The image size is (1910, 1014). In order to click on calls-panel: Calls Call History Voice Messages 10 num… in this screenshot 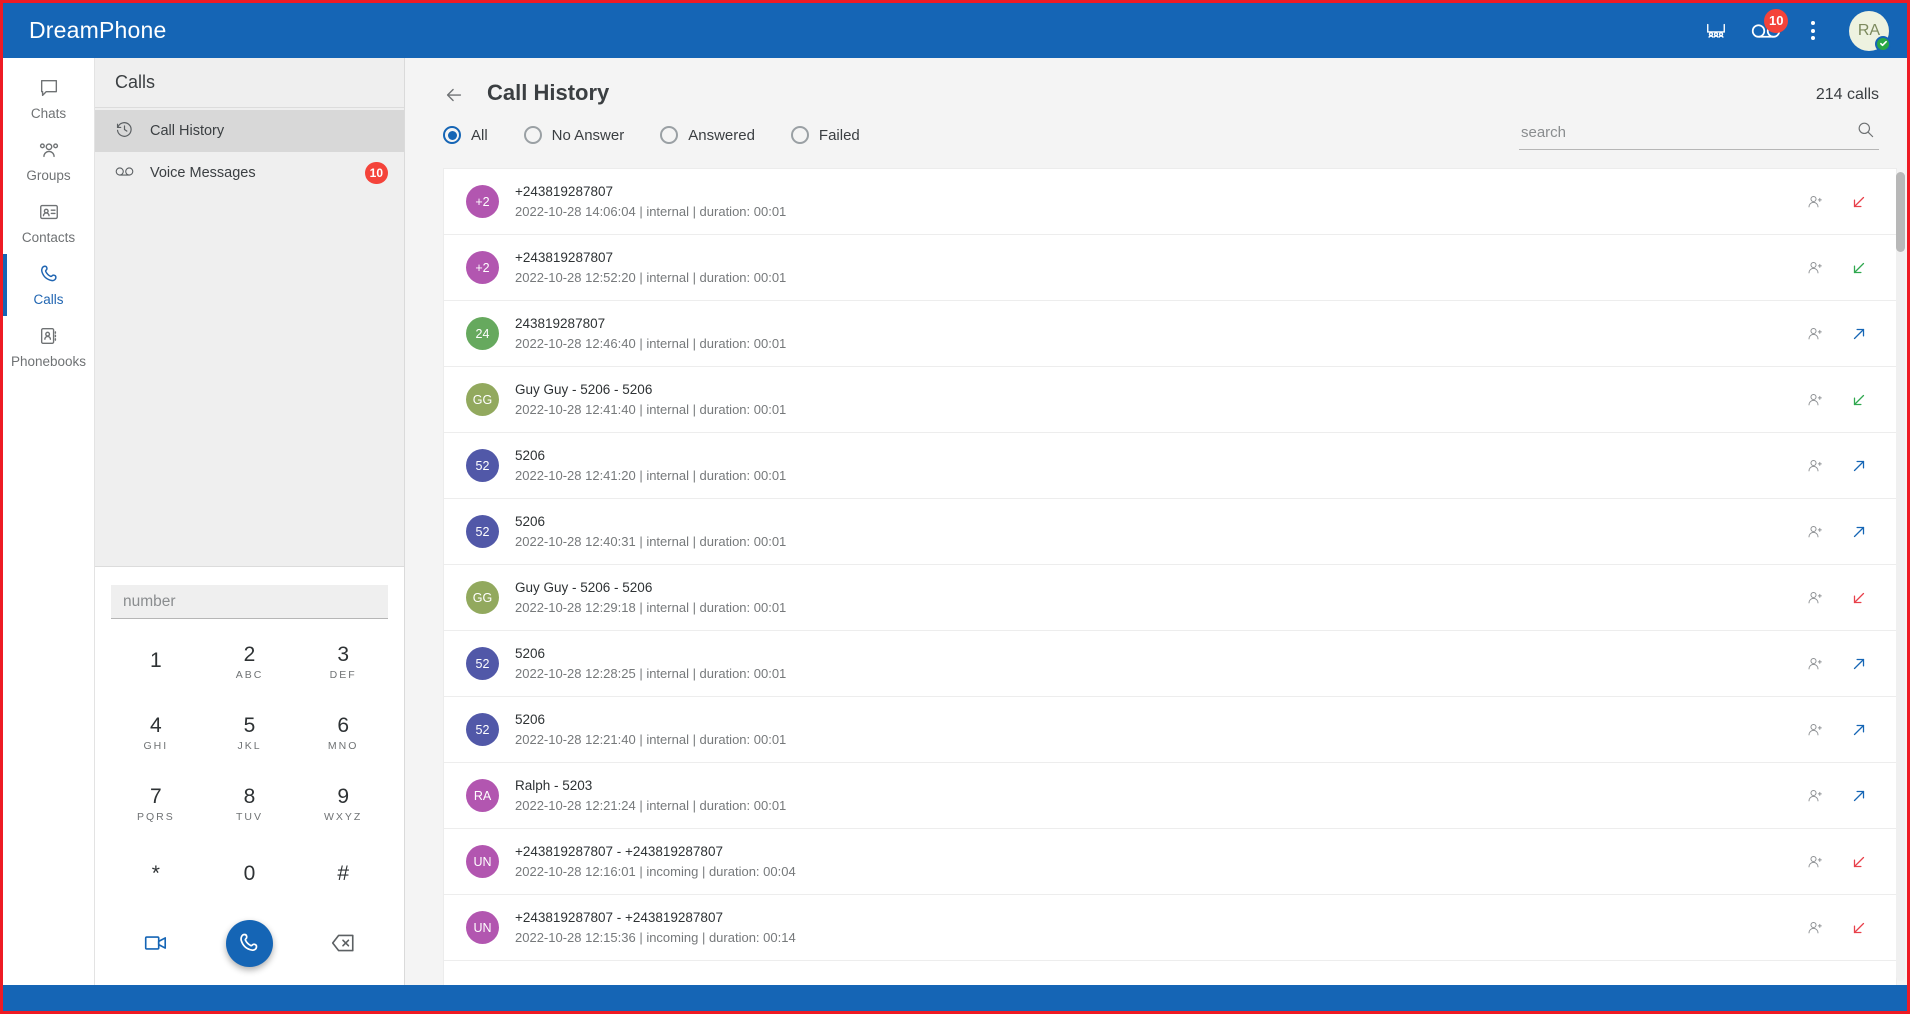, I will do `click(250, 521)`.